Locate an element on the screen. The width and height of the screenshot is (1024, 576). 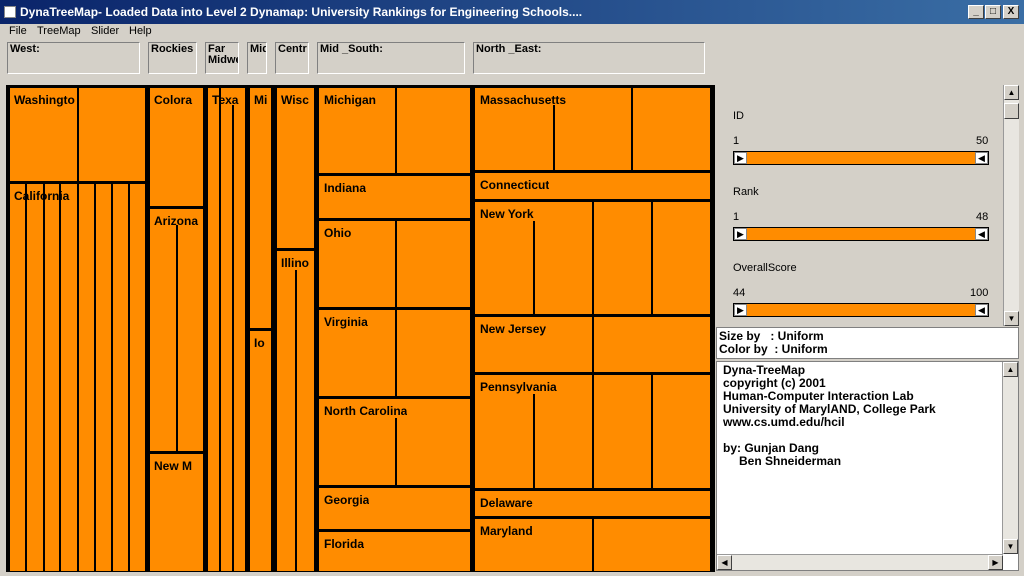
region-far-midwest: Far Midwe is located at coordinates (222, 58).